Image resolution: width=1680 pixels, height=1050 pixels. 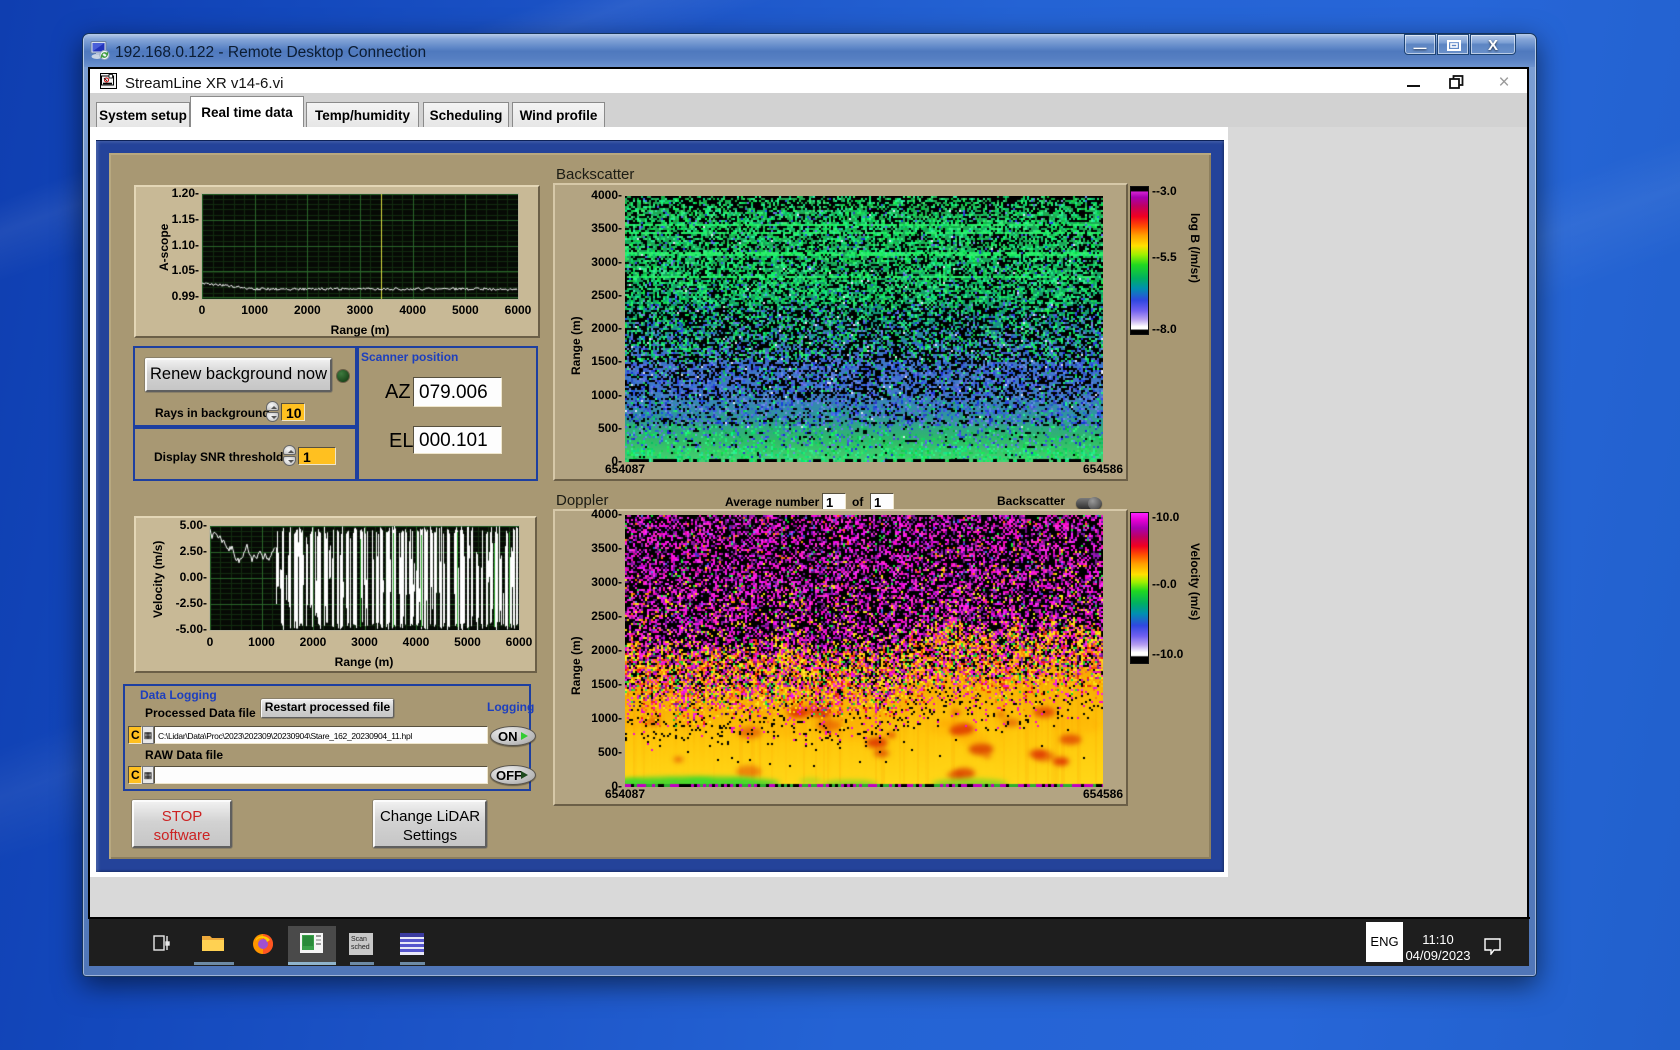 I want to click on svg-text: Scan, so click(x=359, y=939).